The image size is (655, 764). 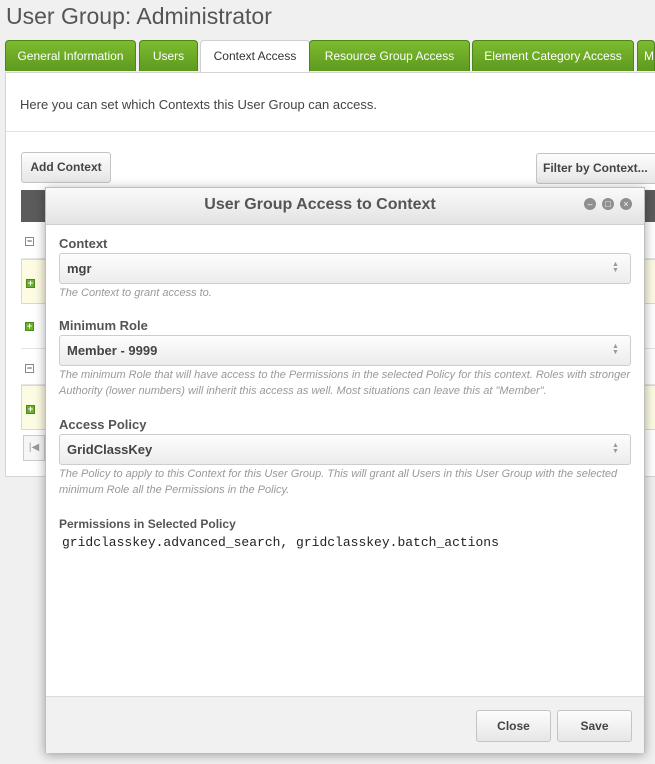 I want to click on tab-users: Users, so click(x=168, y=55).